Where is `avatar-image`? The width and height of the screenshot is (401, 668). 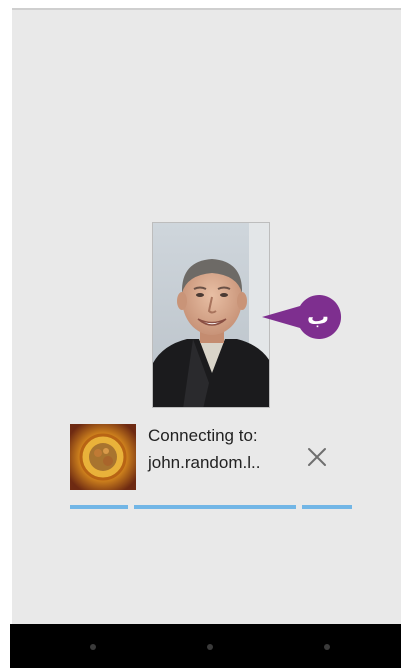
avatar-image is located at coordinates (103, 457).